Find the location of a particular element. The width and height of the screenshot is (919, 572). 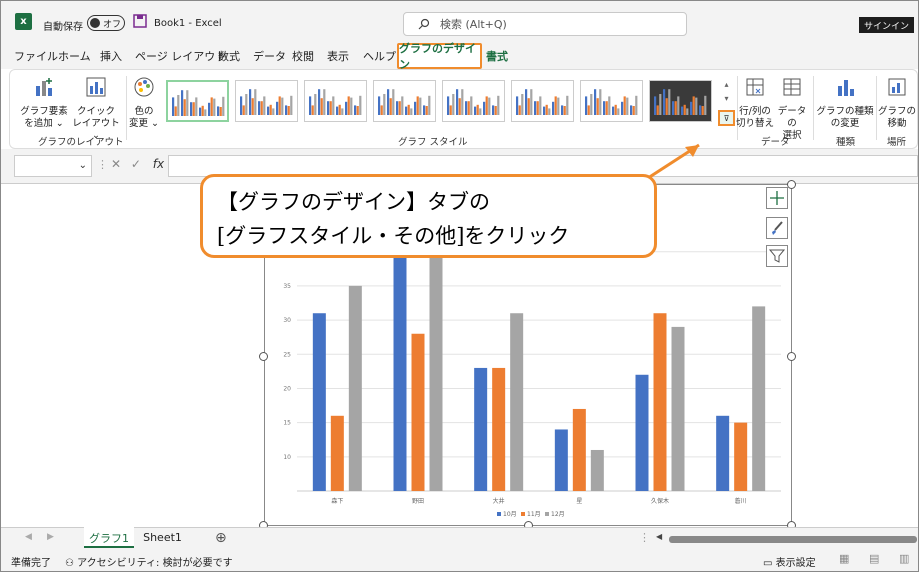

display-settings-button: ▭ 表示設定 is located at coordinates (789, 561).